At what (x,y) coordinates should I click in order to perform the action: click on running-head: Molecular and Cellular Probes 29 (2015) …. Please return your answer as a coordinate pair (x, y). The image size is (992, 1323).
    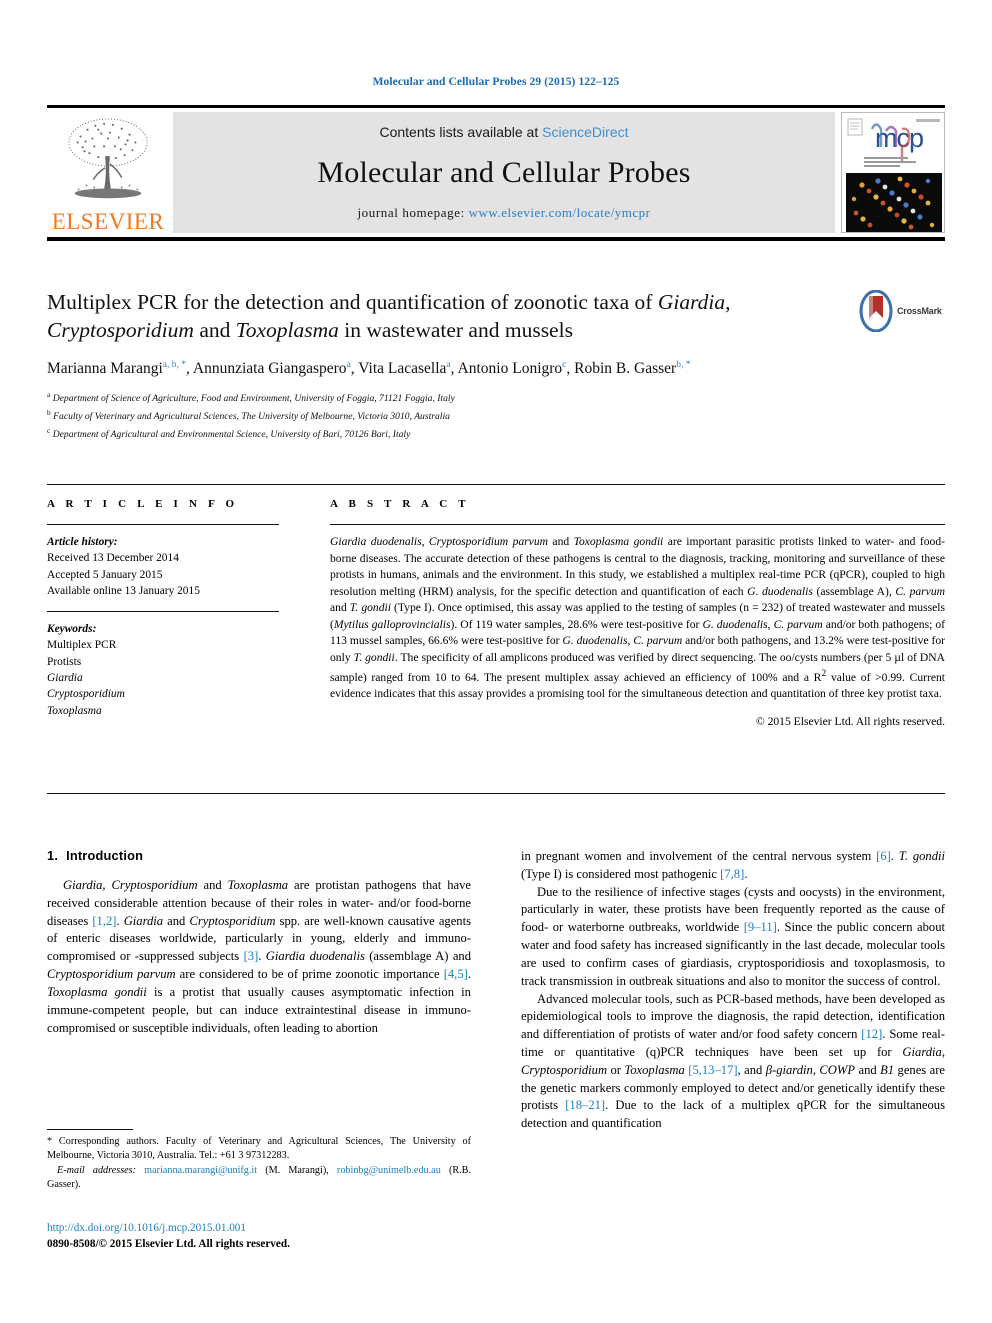
    Looking at the image, I should click on (496, 82).